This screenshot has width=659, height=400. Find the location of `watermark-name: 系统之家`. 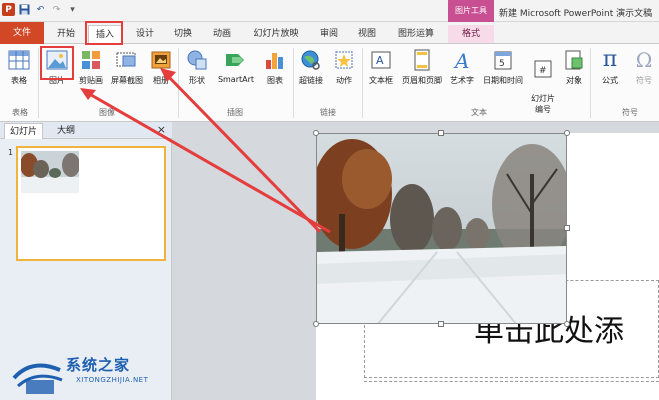

watermark-name: 系统之家 is located at coordinates (98, 365).